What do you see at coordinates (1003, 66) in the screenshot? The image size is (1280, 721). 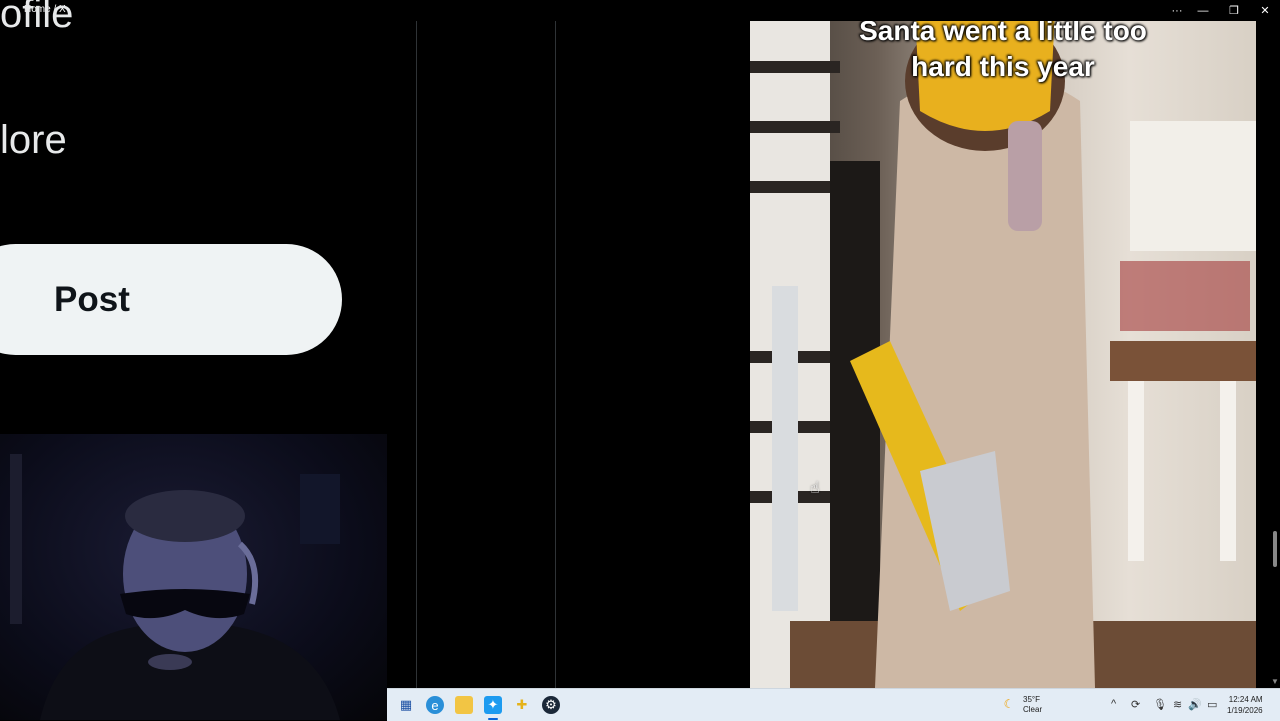 I see `video-caption-line-2: hard this year` at bounding box center [1003, 66].